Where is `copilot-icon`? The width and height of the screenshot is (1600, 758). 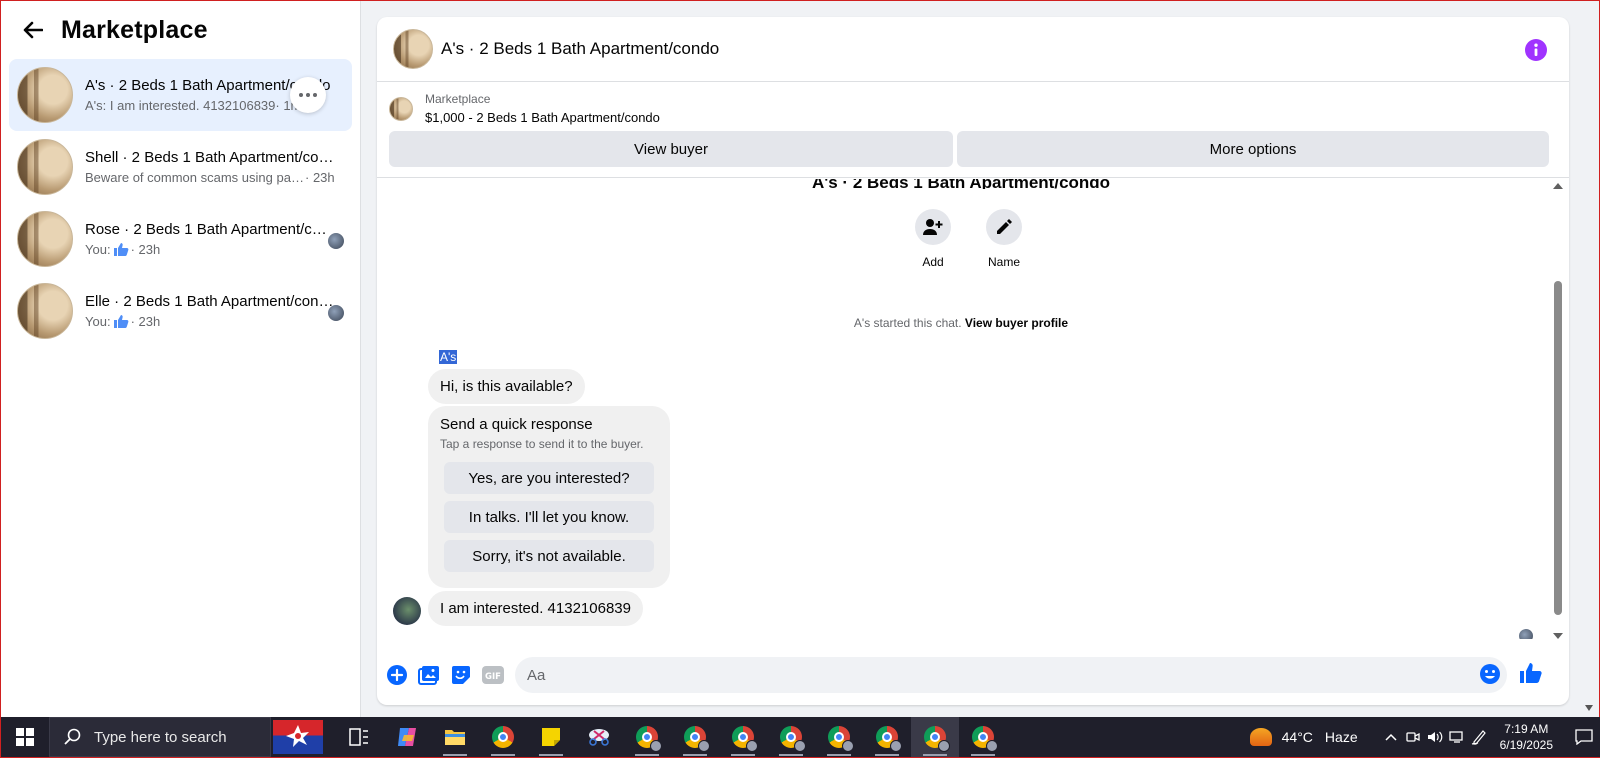 copilot-icon is located at coordinates (407, 737).